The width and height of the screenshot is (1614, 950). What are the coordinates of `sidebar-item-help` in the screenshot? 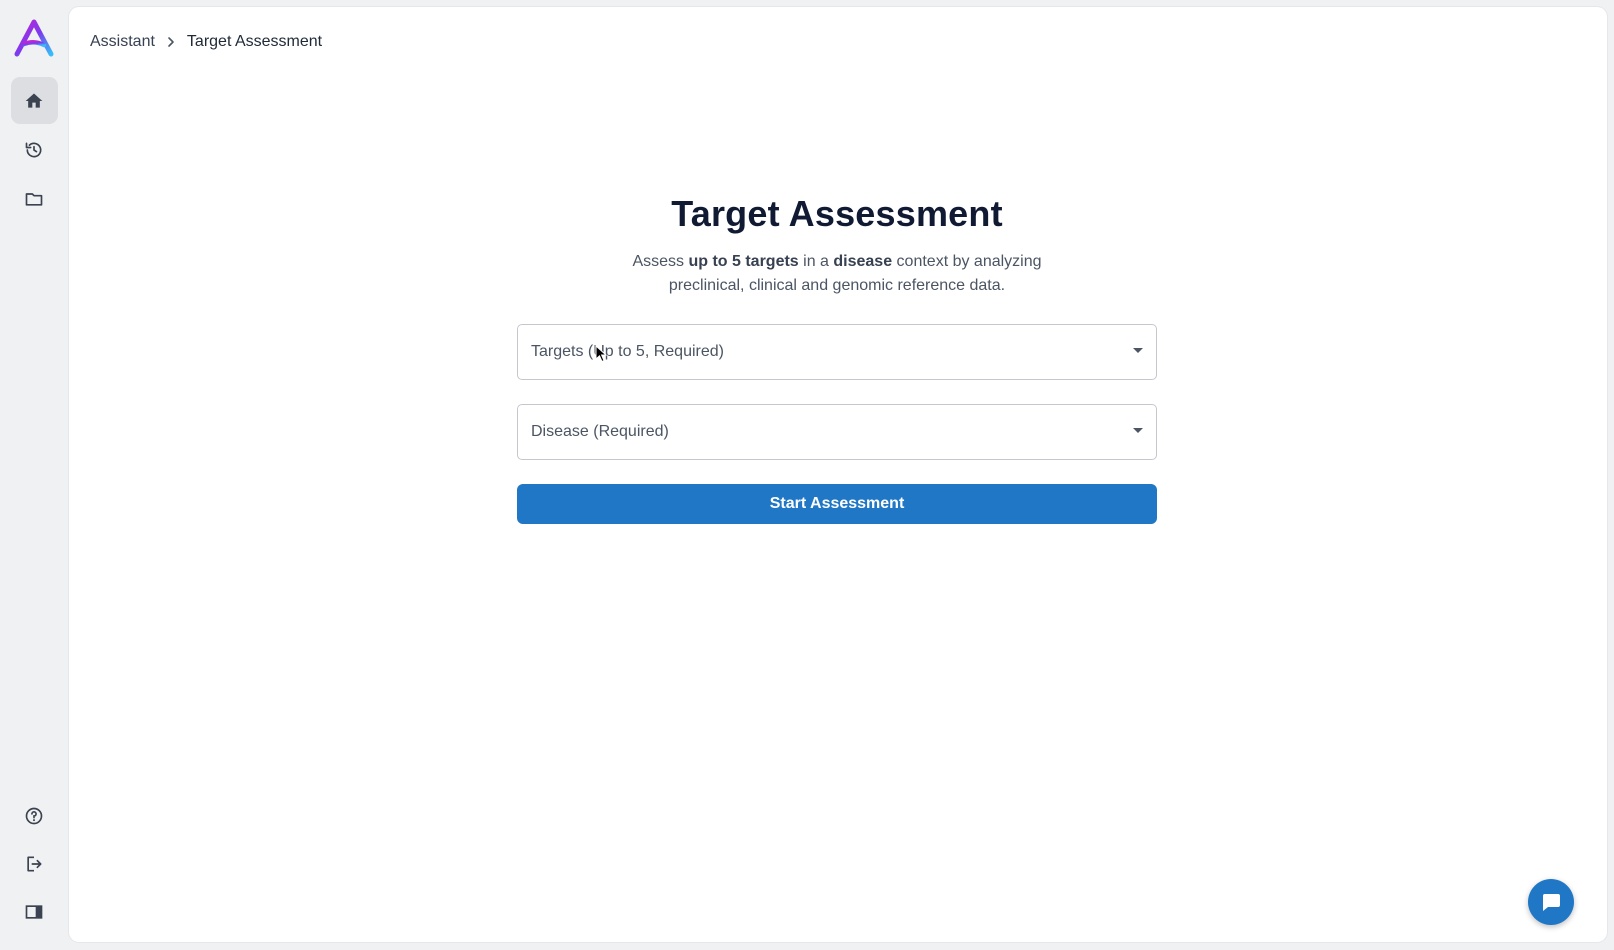 It's located at (34, 815).